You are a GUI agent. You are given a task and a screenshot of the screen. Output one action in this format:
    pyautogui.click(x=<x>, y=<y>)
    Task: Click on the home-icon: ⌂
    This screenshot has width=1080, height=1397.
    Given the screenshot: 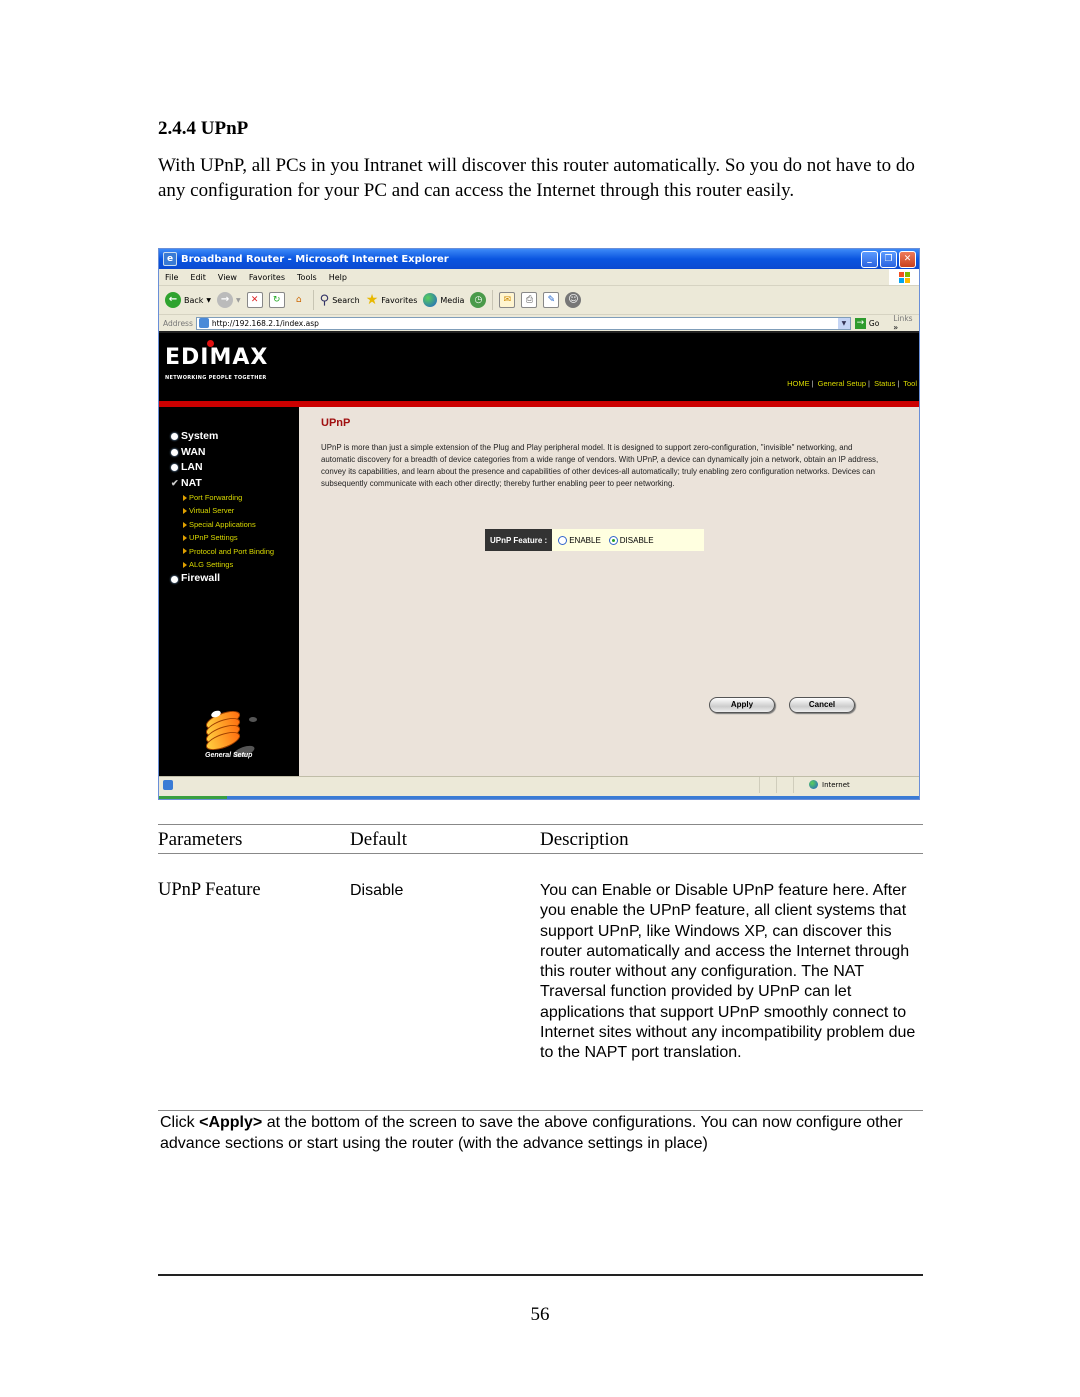 What is the action you would take?
    pyautogui.click(x=299, y=300)
    